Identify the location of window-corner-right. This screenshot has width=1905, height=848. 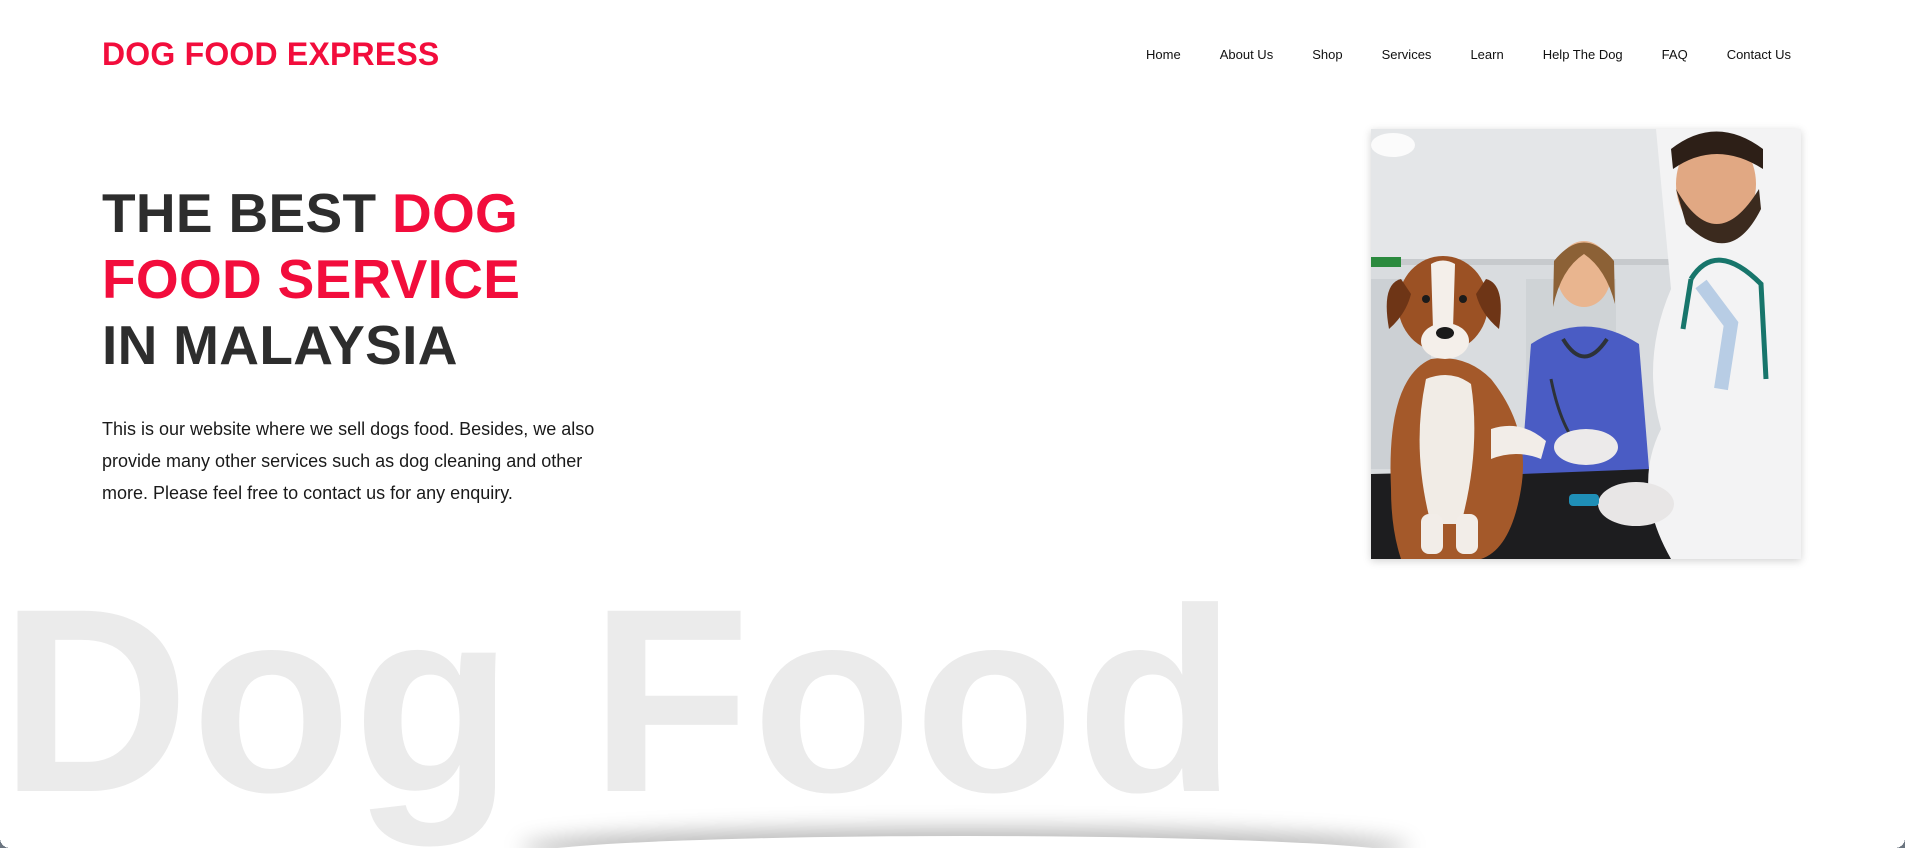
(1900, 843).